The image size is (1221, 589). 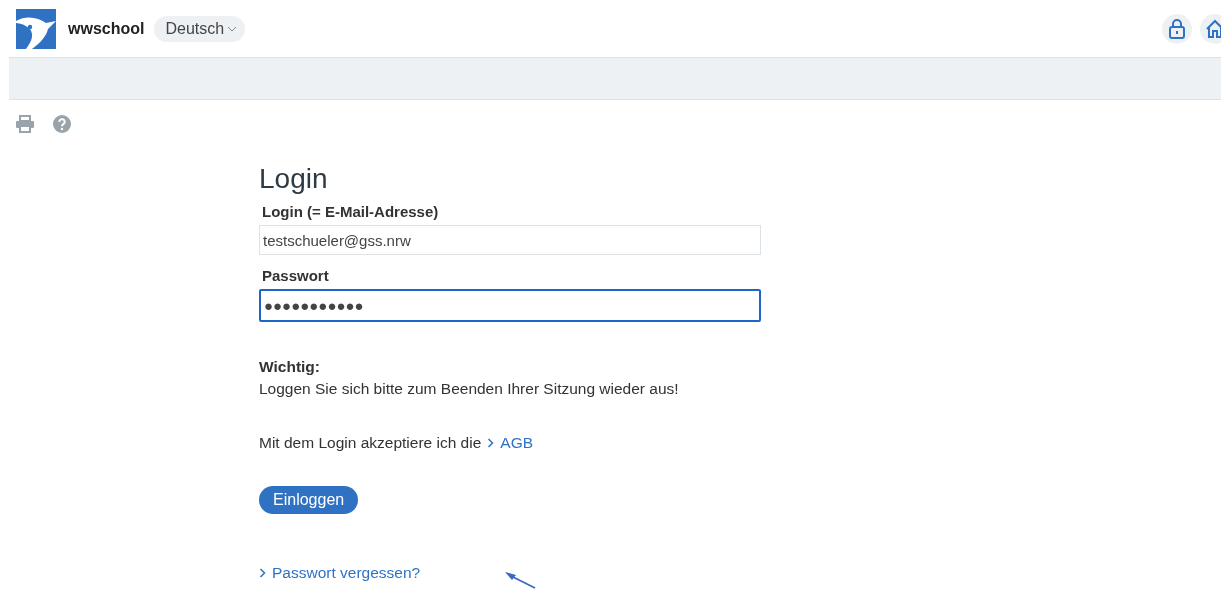 What do you see at coordinates (309, 500) in the screenshot?
I see `login-button: Einloggen` at bounding box center [309, 500].